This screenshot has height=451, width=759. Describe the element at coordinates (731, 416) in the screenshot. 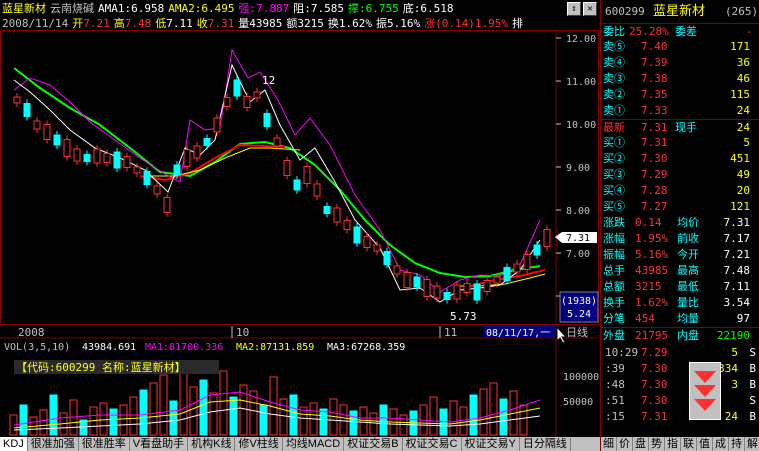

I see `tick-volume: 24` at that location.